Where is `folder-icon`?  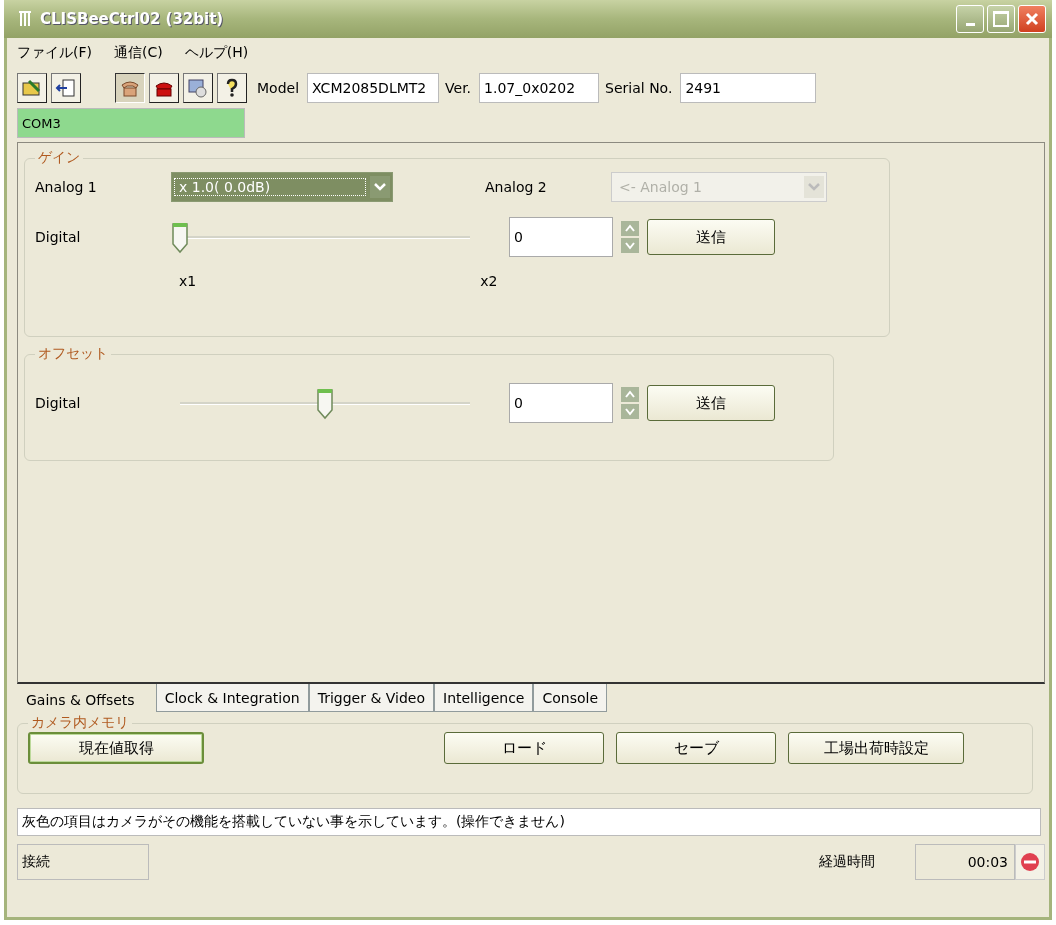
folder-icon is located at coordinates (32, 88).